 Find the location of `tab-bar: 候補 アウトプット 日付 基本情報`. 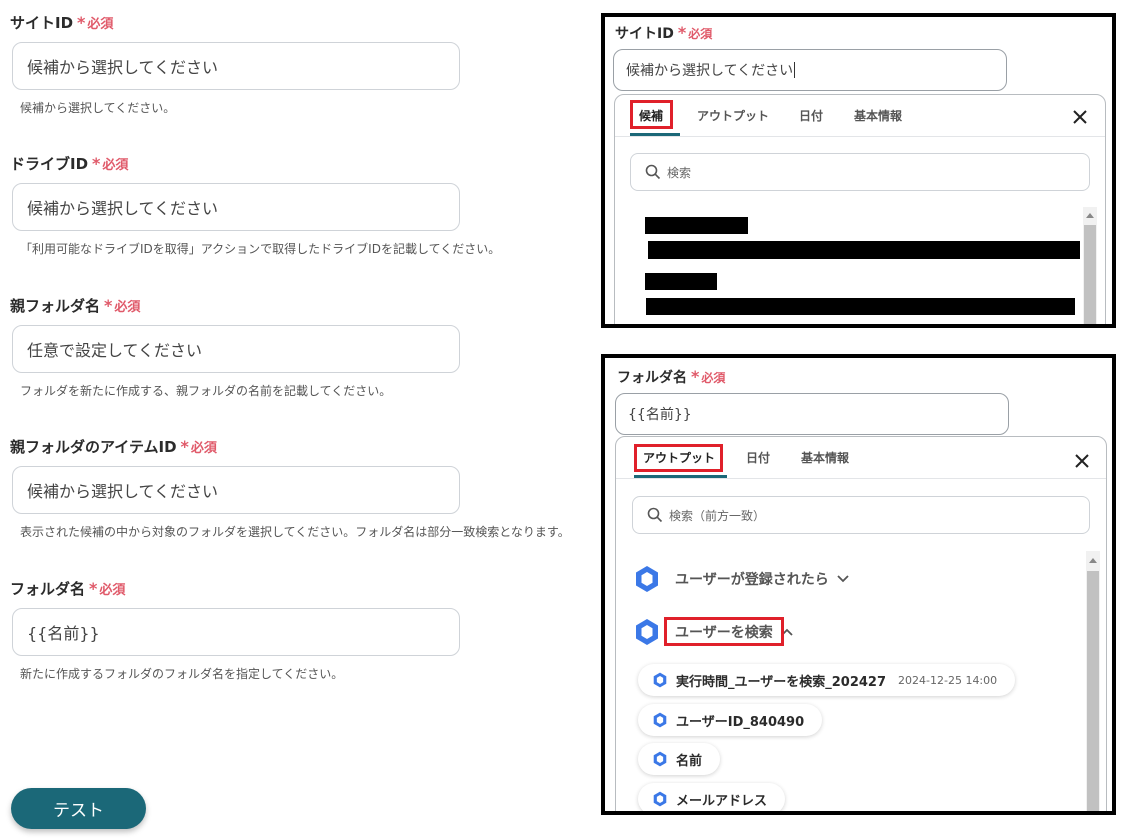

tab-bar: 候補 アウトプット 日付 基本情報 is located at coordinates (860, 116).